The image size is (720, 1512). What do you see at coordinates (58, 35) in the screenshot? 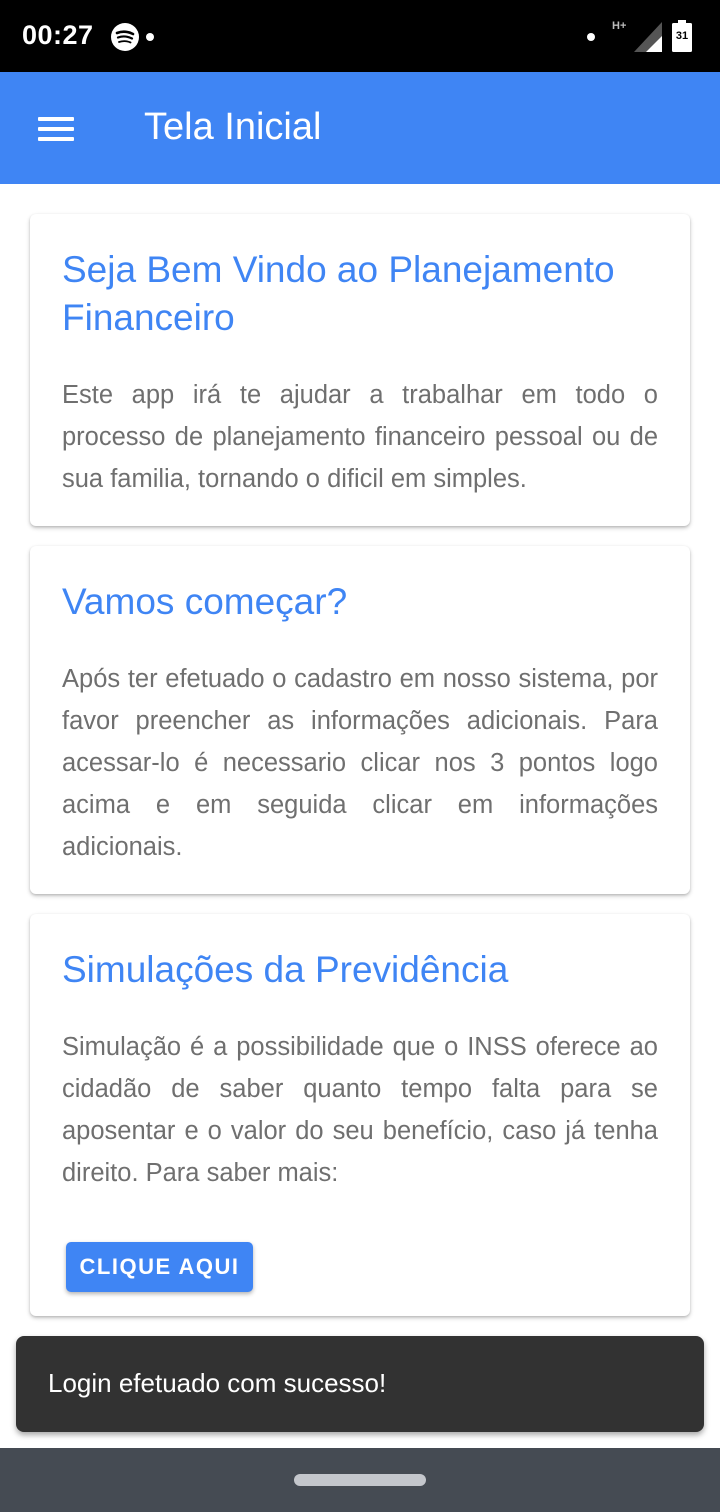
I see `status-time: 00:27` at bounding box center [58, 35].